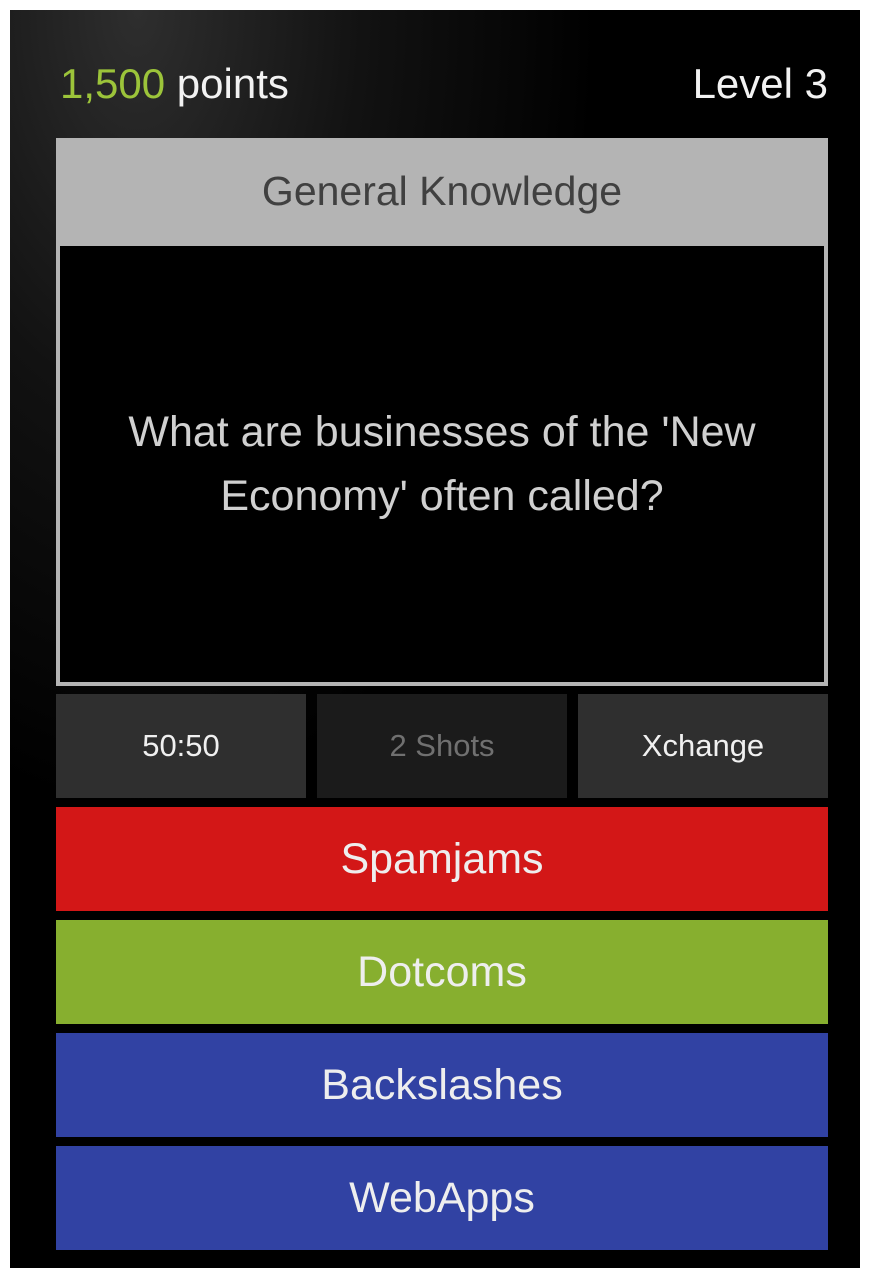  I want to click on lifelines-bar: 50:50 2 Shots Xchange, so click(442, 746).